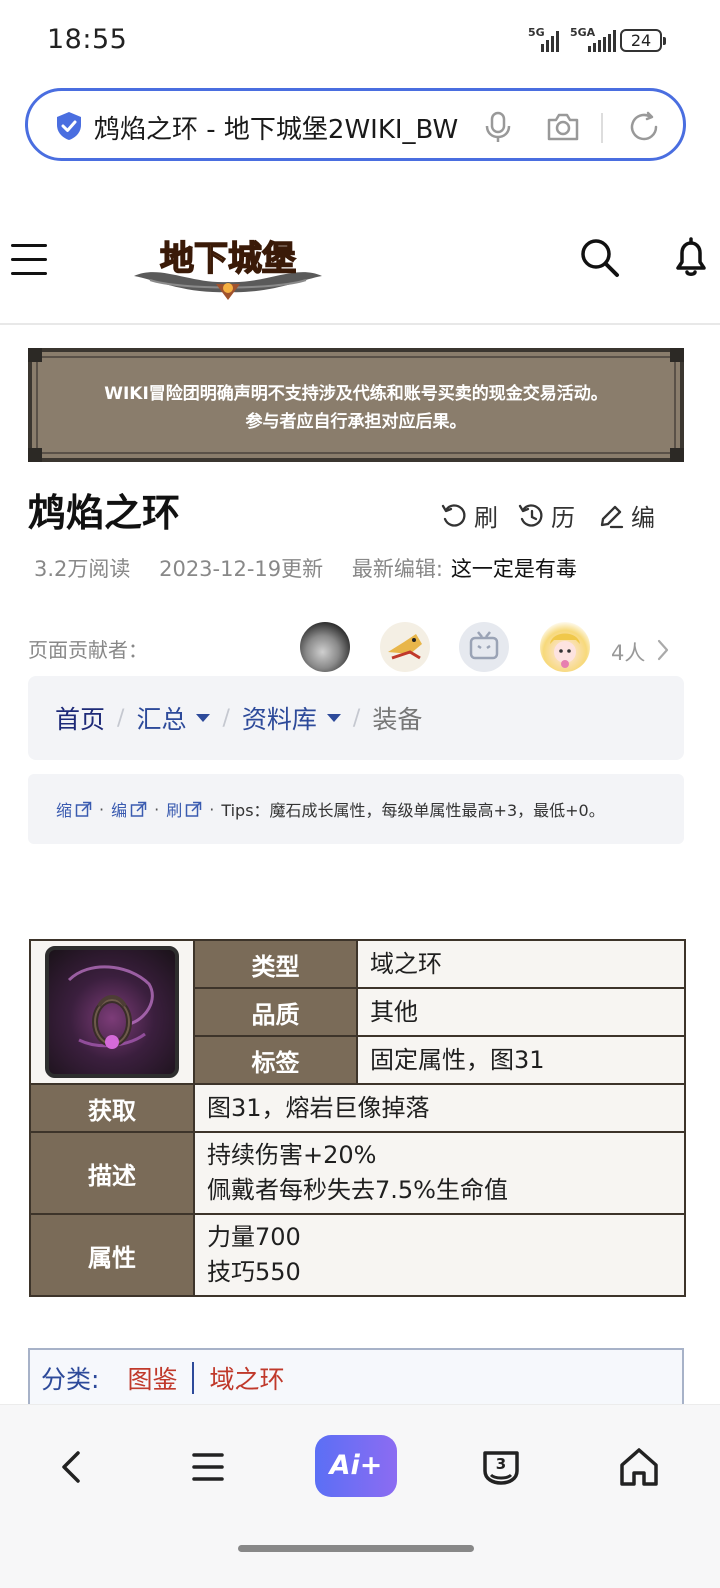  Describe the element at coordinates (129, 809) in the screenshot. I see `edit-link: 编` at that location.